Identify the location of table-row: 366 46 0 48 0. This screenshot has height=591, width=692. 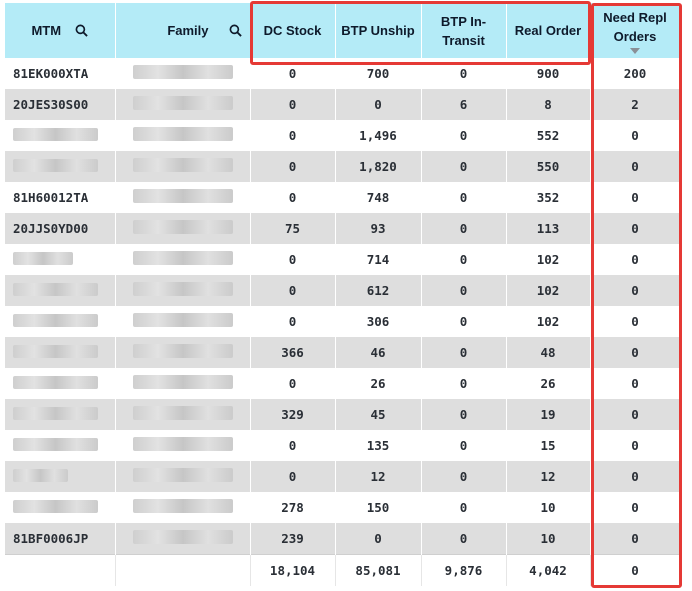
(343, 352).